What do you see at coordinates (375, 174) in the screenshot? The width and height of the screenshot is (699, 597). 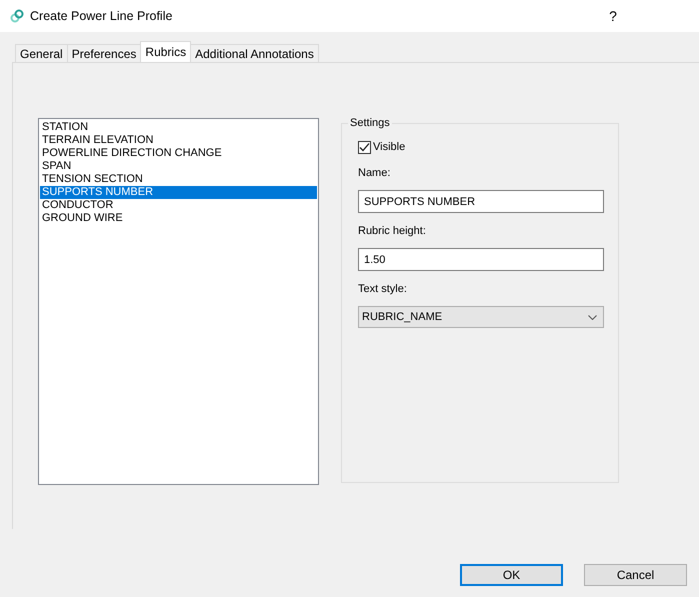 I see `field-label: Name:` at bounding box center [375, 174].